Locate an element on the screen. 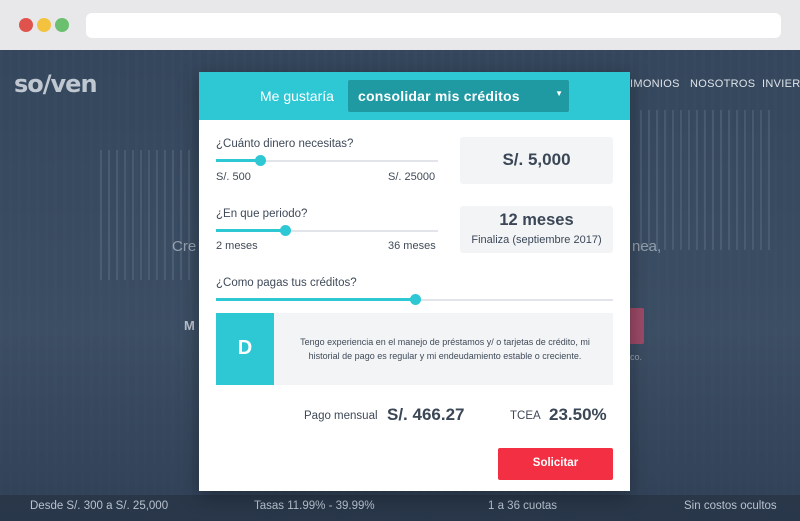 Image resolution: width=800 pixels, height=521 pixels. amount-min-label: S/. 500 is located at coordinates (233, 177).